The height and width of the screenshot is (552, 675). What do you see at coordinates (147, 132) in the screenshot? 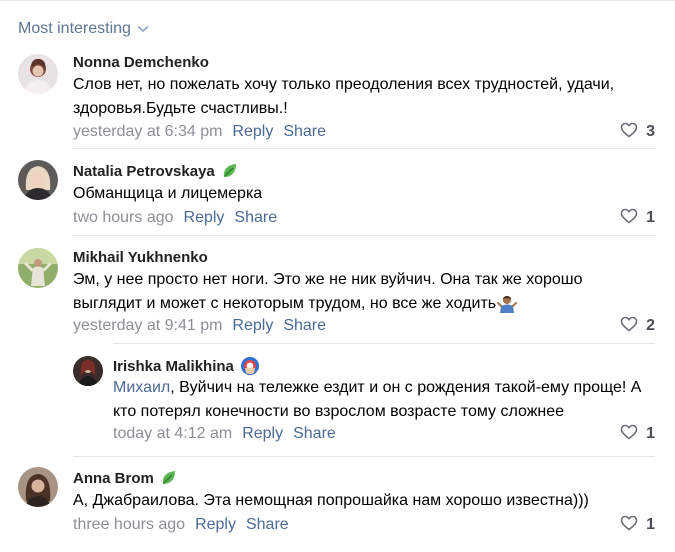
I see `comment-timestamp: yesterday at 6:34 pm` at bounding box center [147, 132].